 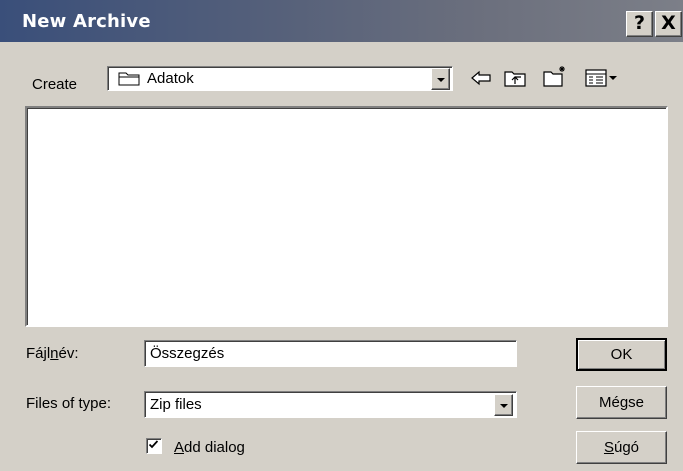 I want to click on cancel-button: Mégse, so click(x=621, y=402).